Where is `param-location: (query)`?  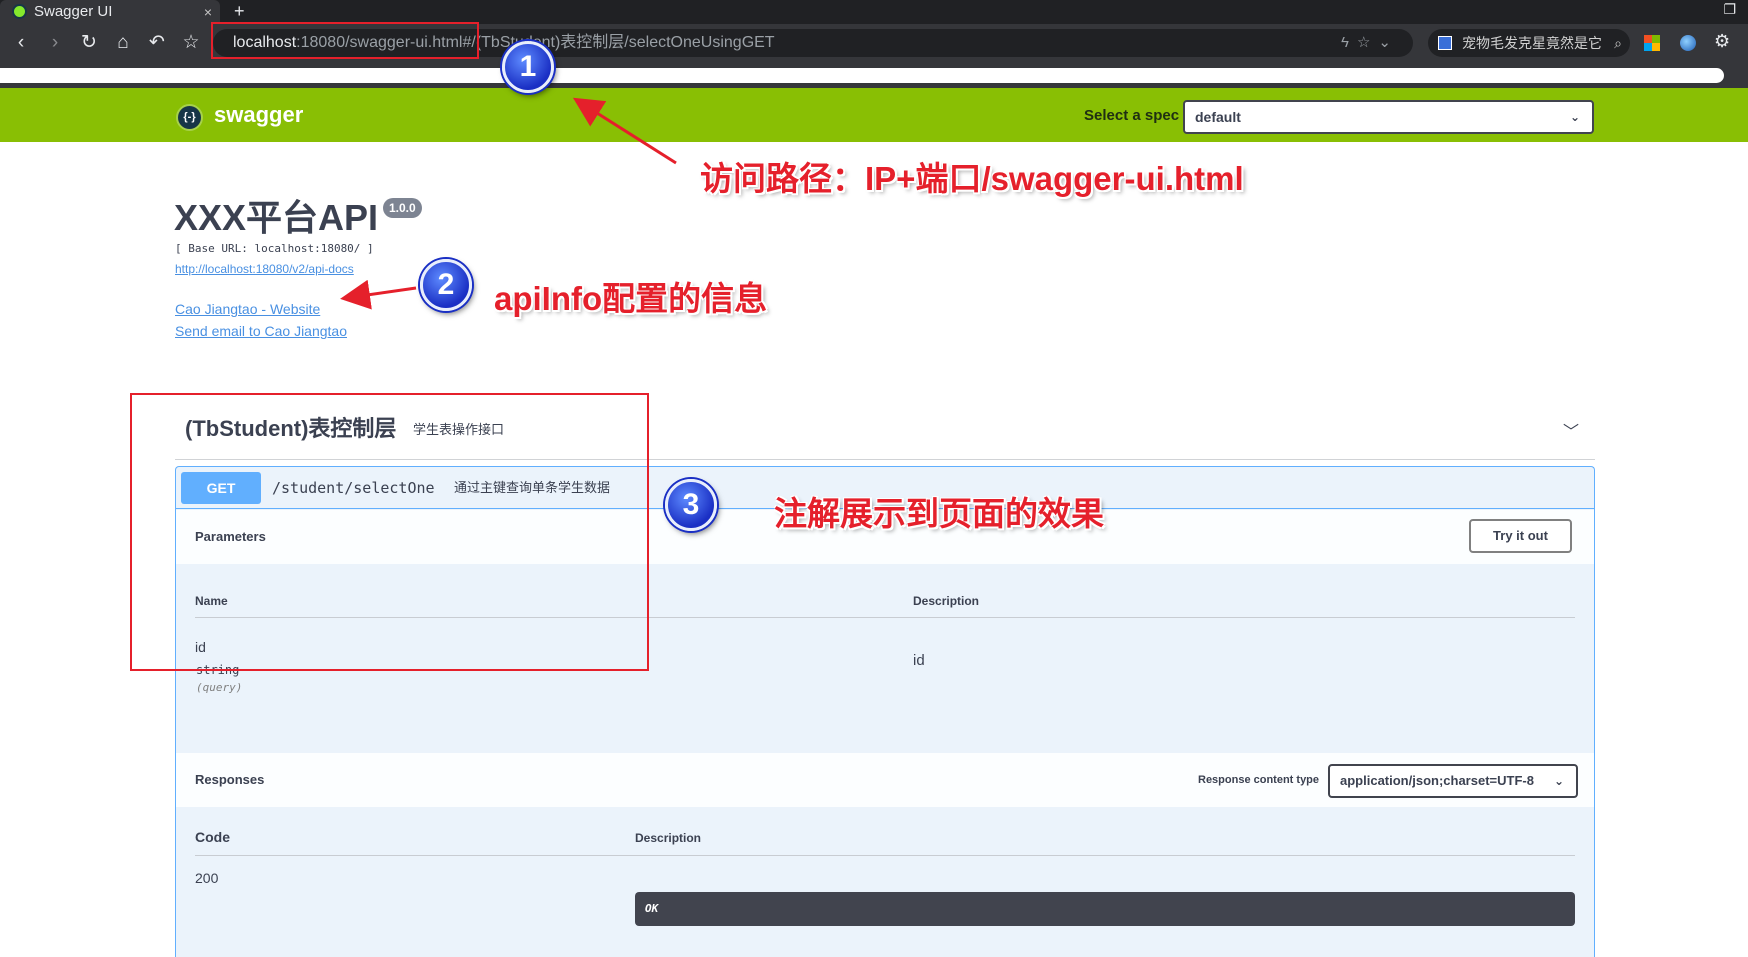 param-location: (query) is located at coordinates (219, 687).